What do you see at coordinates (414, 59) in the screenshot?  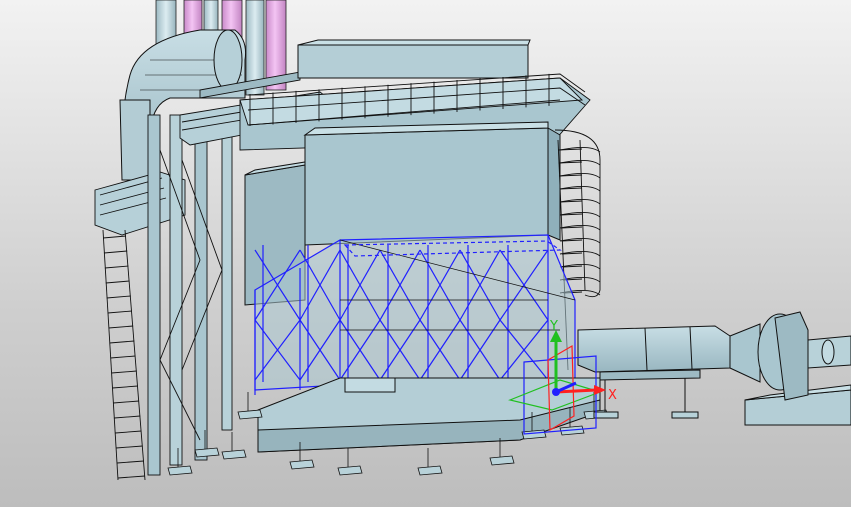 I see `roof-housing` at bounding box center [414, 59].